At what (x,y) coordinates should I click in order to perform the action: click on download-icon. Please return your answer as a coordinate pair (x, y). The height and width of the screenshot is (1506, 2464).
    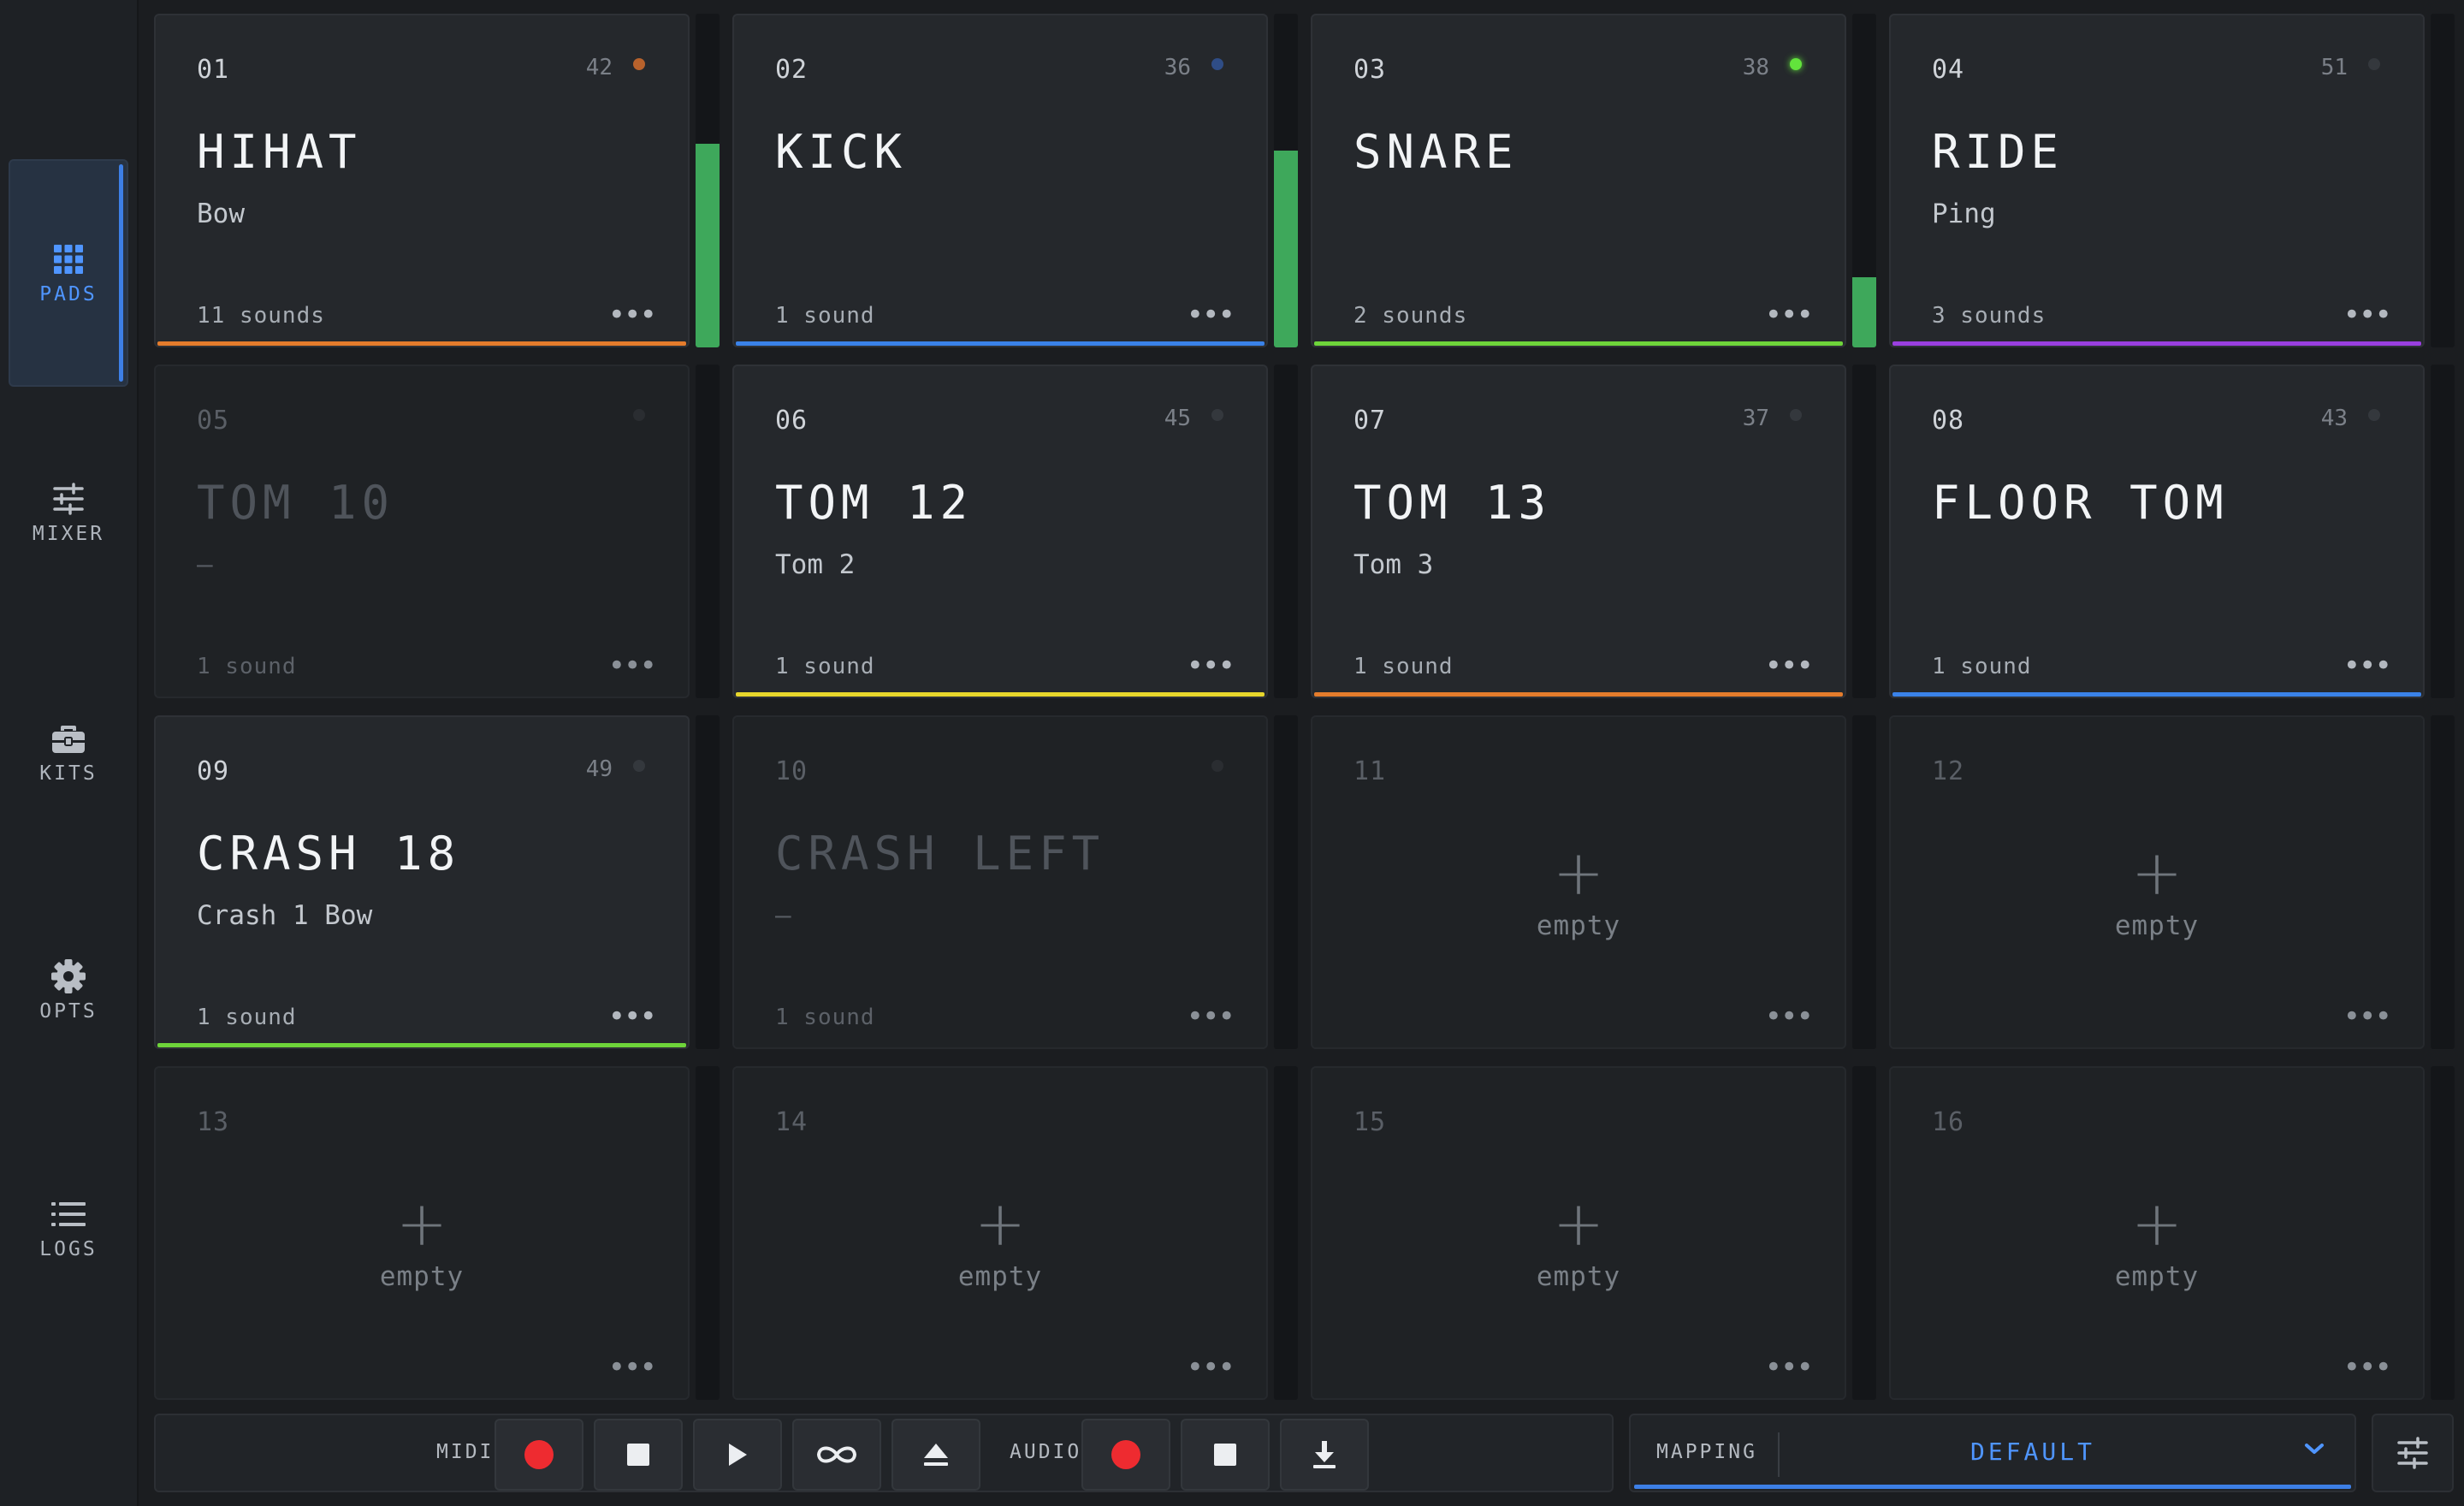
    Looking at the image, I should click on (1324, 1455).